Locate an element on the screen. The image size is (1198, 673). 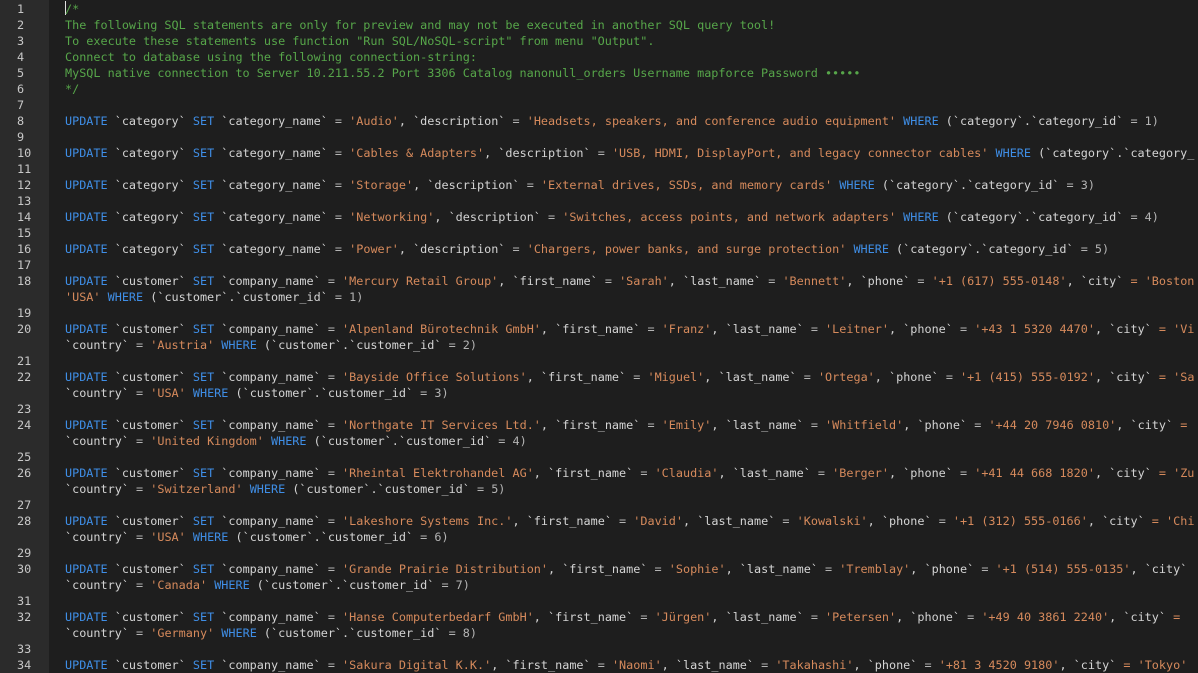
token-id: `country` is located at coordinates (101, 393).